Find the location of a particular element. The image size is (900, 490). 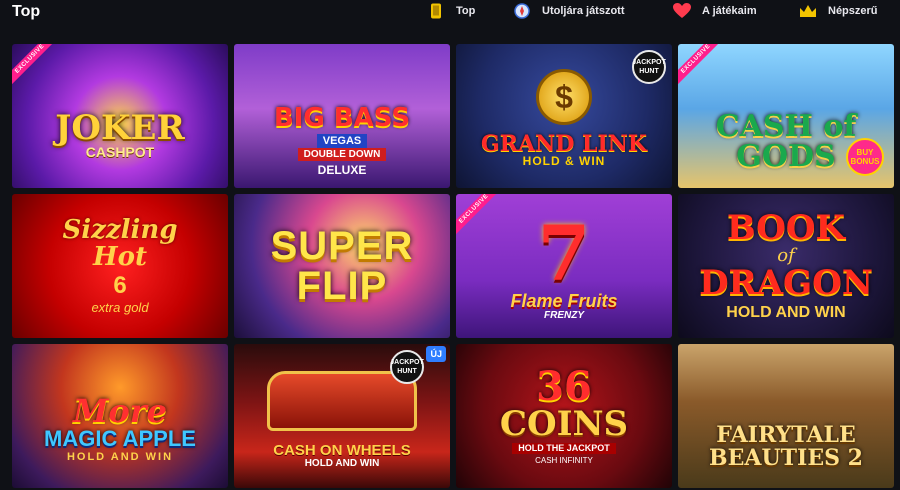

compass-icon is located at coordinates (522, 11).